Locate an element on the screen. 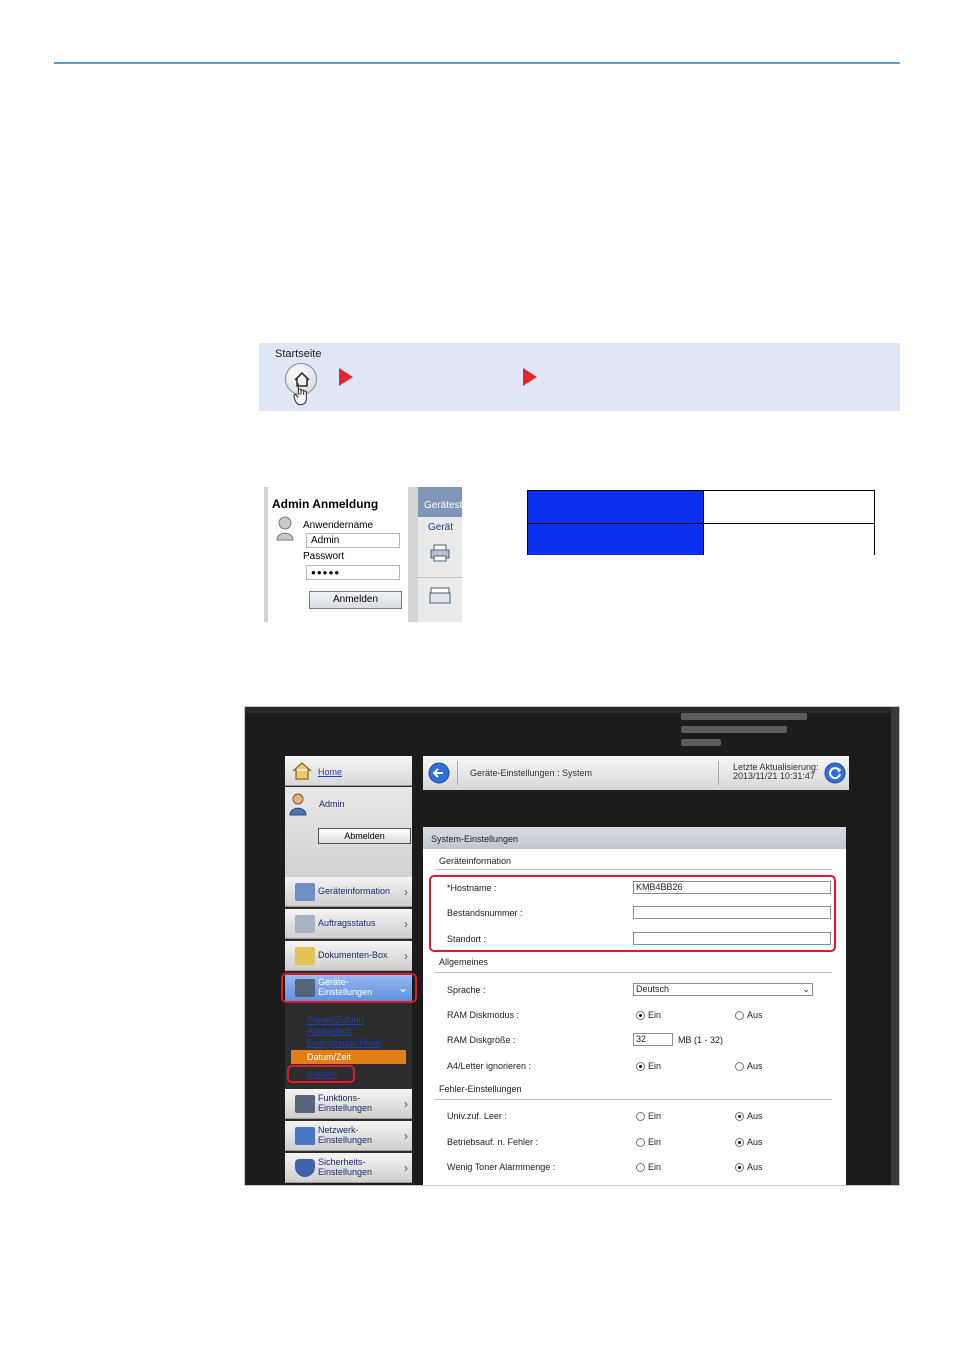 Image resolution: width=954 pixels, height=1350 pixels. username-field: Admin is located at coordinates (353, 540).